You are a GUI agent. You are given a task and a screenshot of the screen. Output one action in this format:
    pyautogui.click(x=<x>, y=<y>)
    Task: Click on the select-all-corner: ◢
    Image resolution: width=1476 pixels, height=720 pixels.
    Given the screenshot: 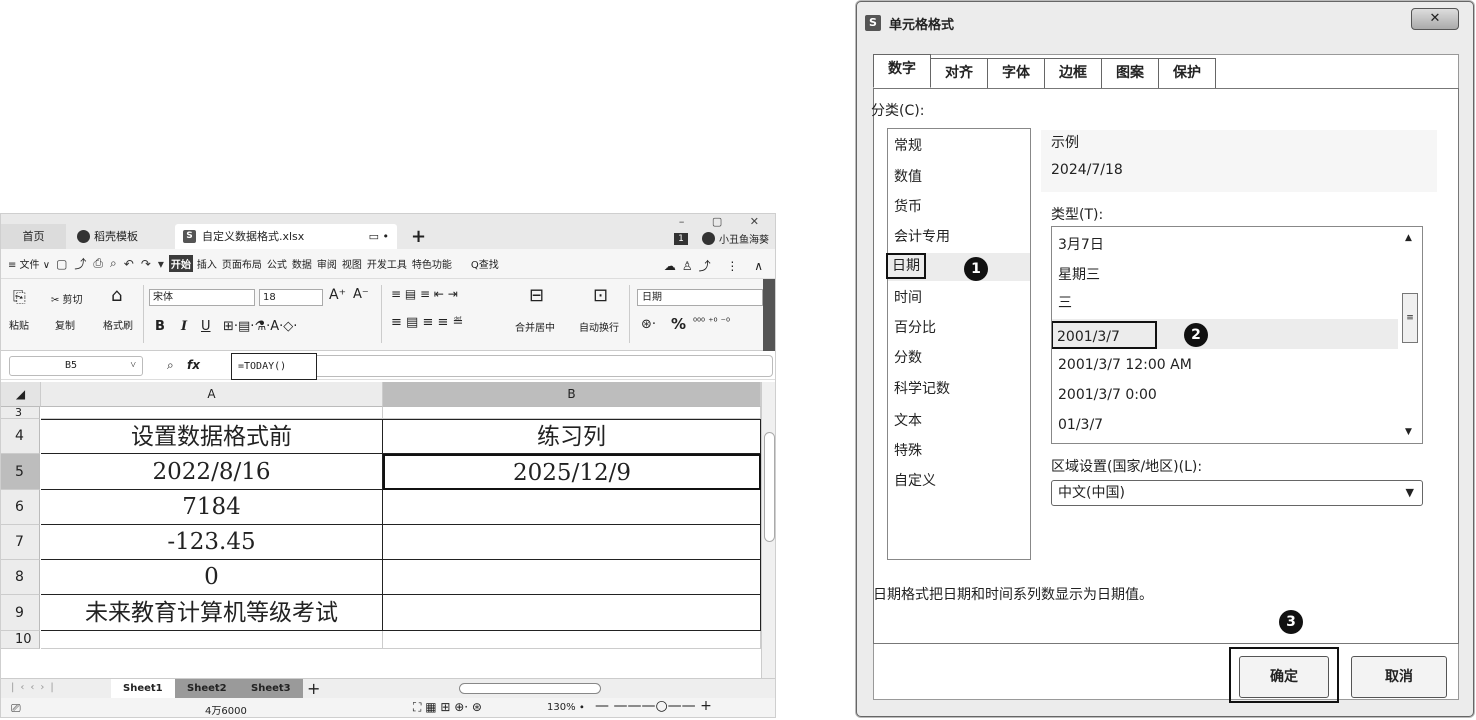 What is the action you would take?
    pyautogui.click(x=21, y=394)
    